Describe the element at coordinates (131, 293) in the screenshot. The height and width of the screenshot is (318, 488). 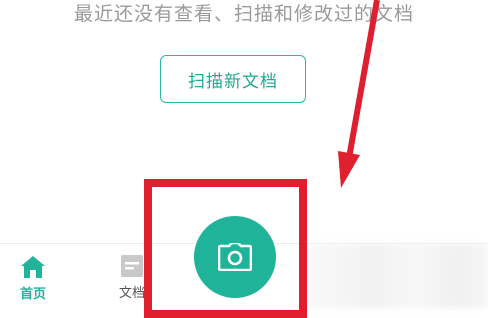
I see `tab-documents-label: 文档` at that location.